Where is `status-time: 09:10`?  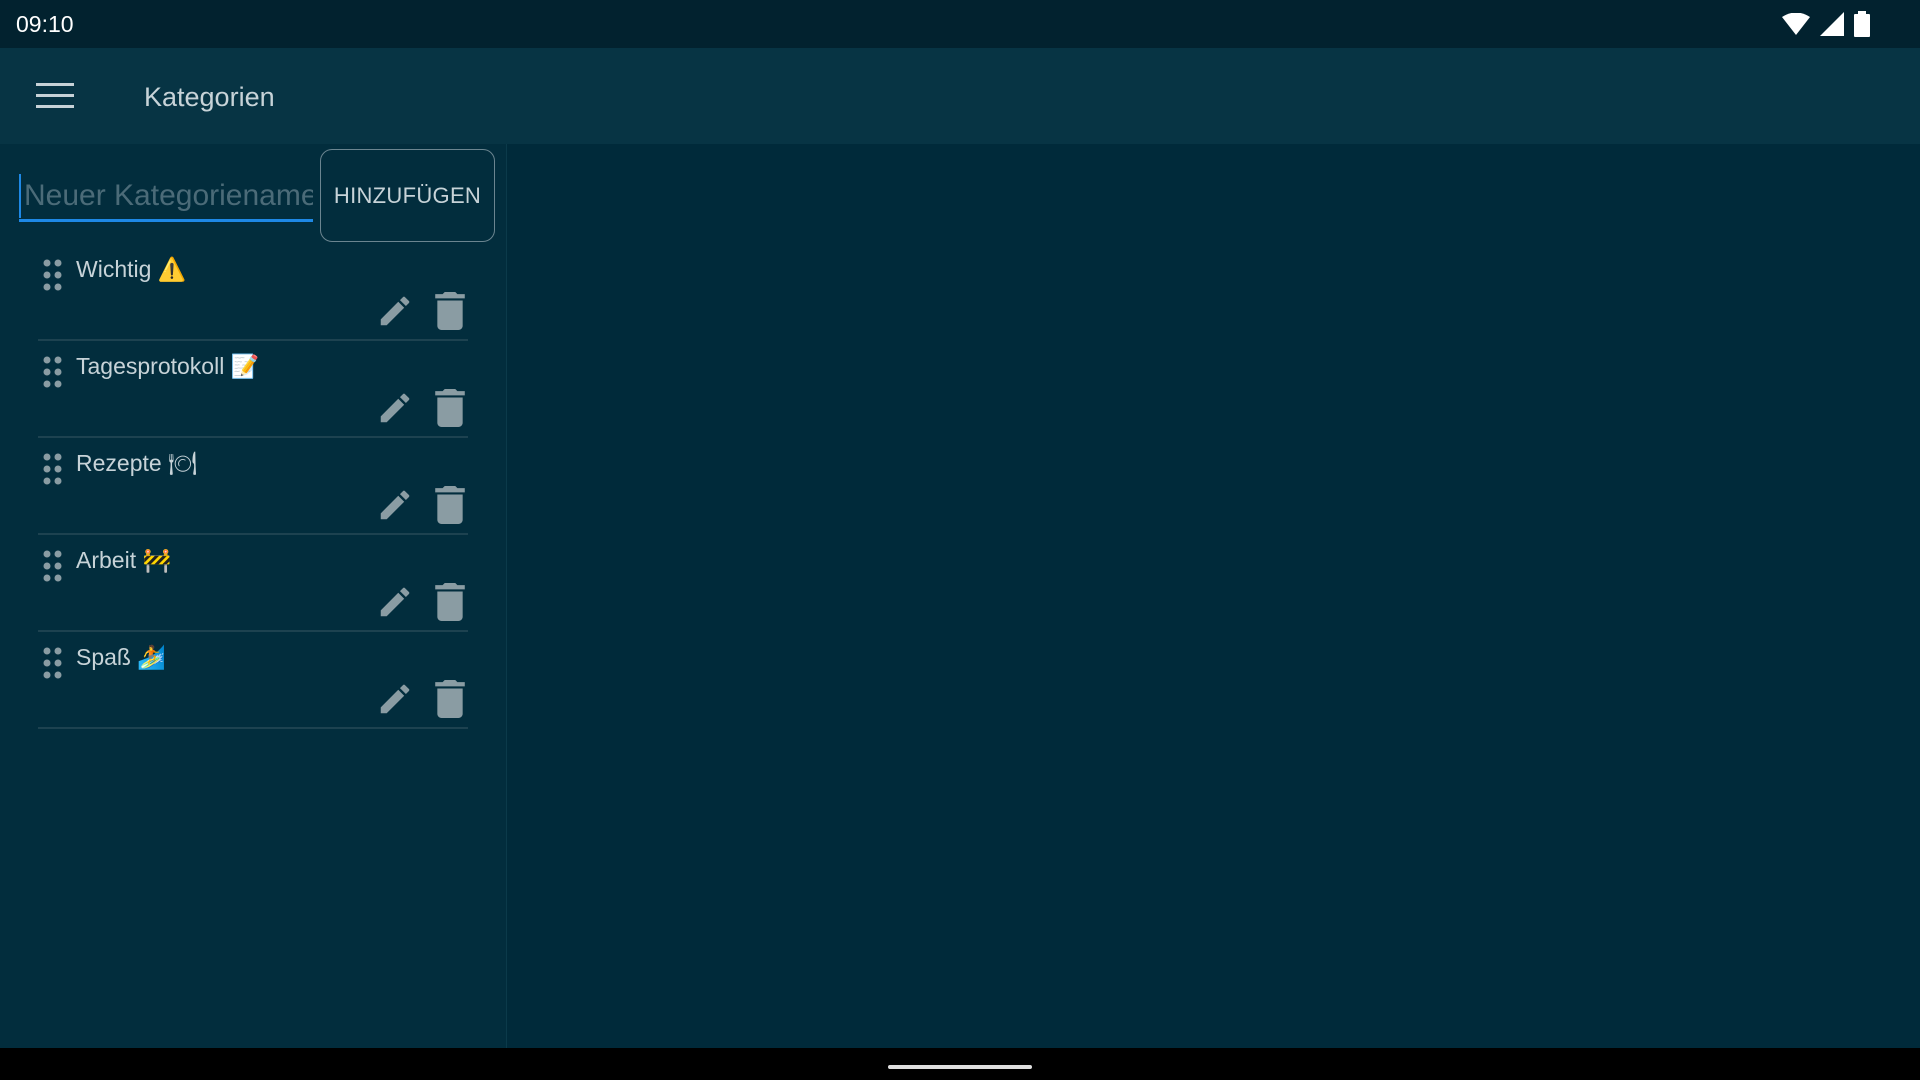 status-time: 09:10 is located at coordinates (45, 24).